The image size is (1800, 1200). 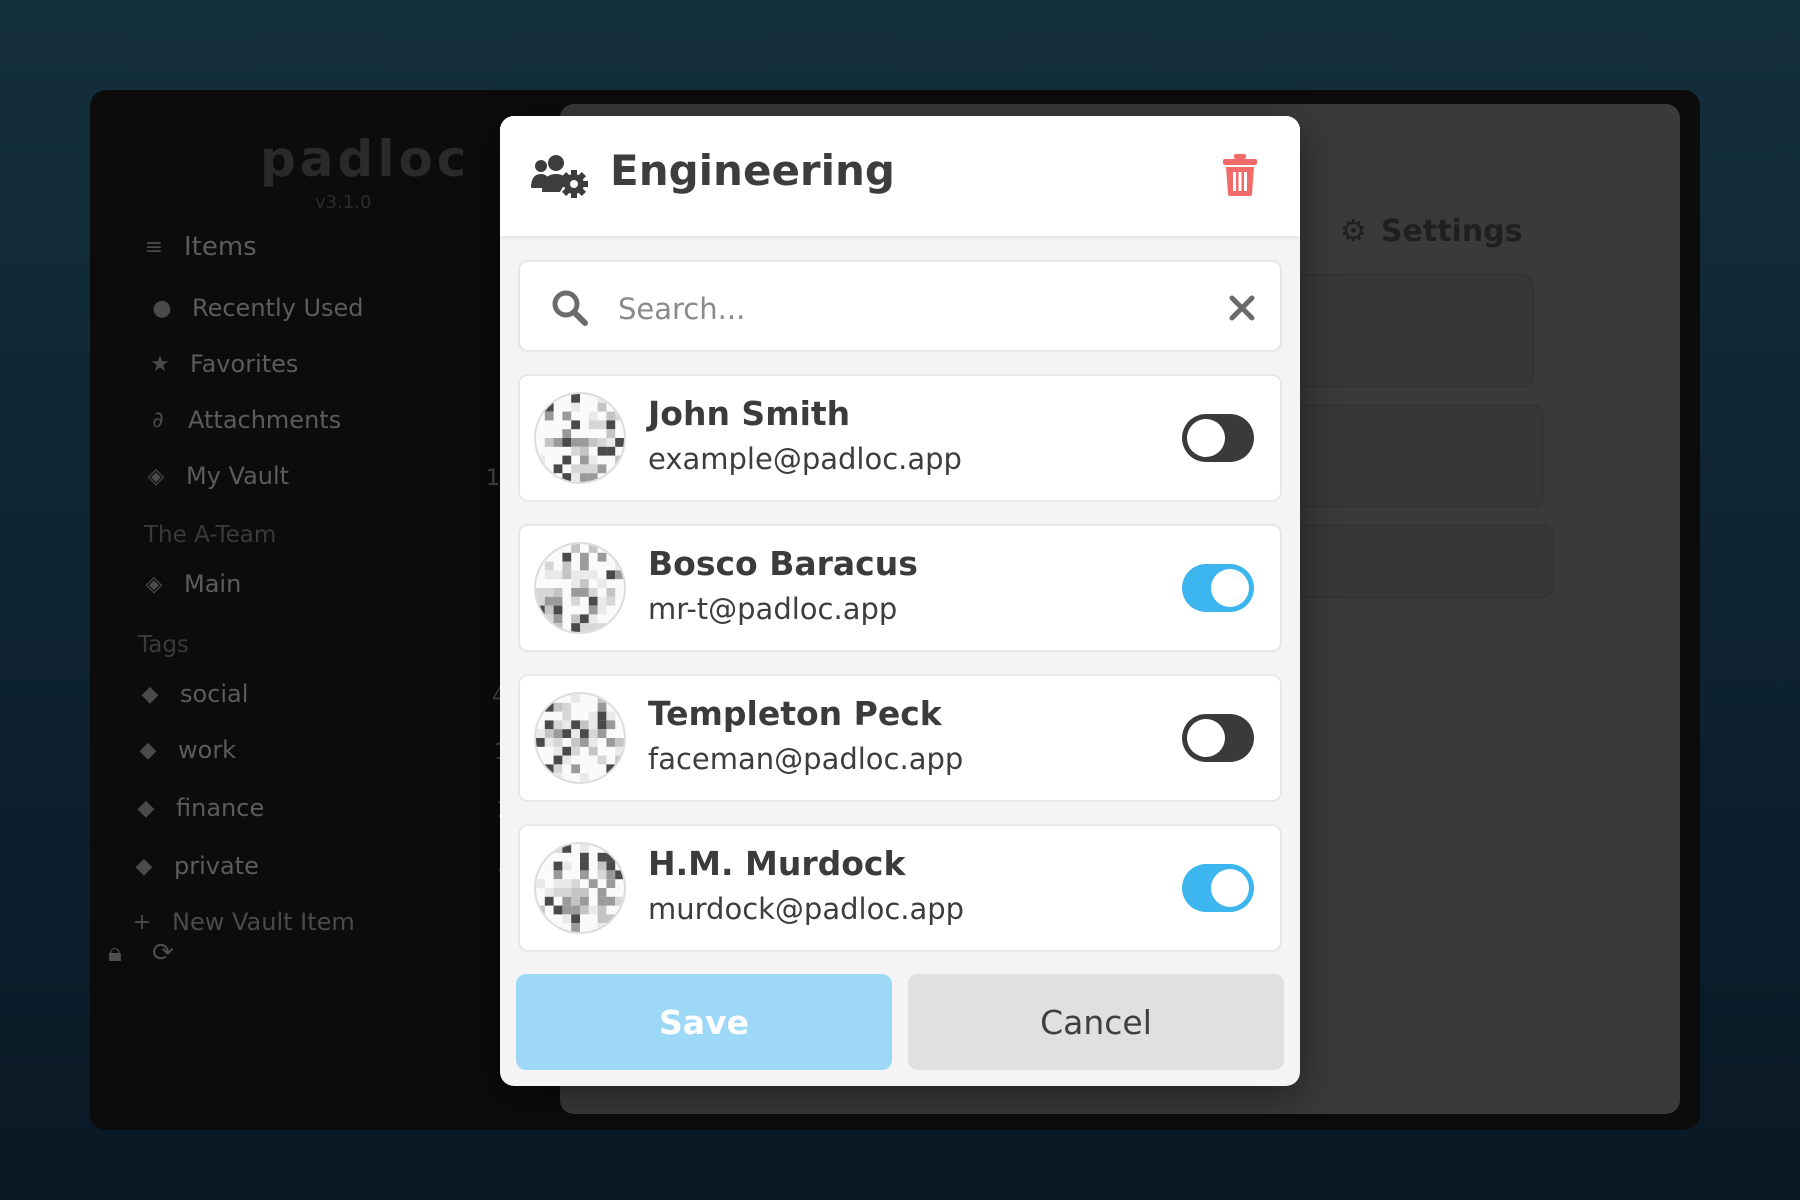 I want to click on sync-icon: ⟳, so click(x=163, y=953).